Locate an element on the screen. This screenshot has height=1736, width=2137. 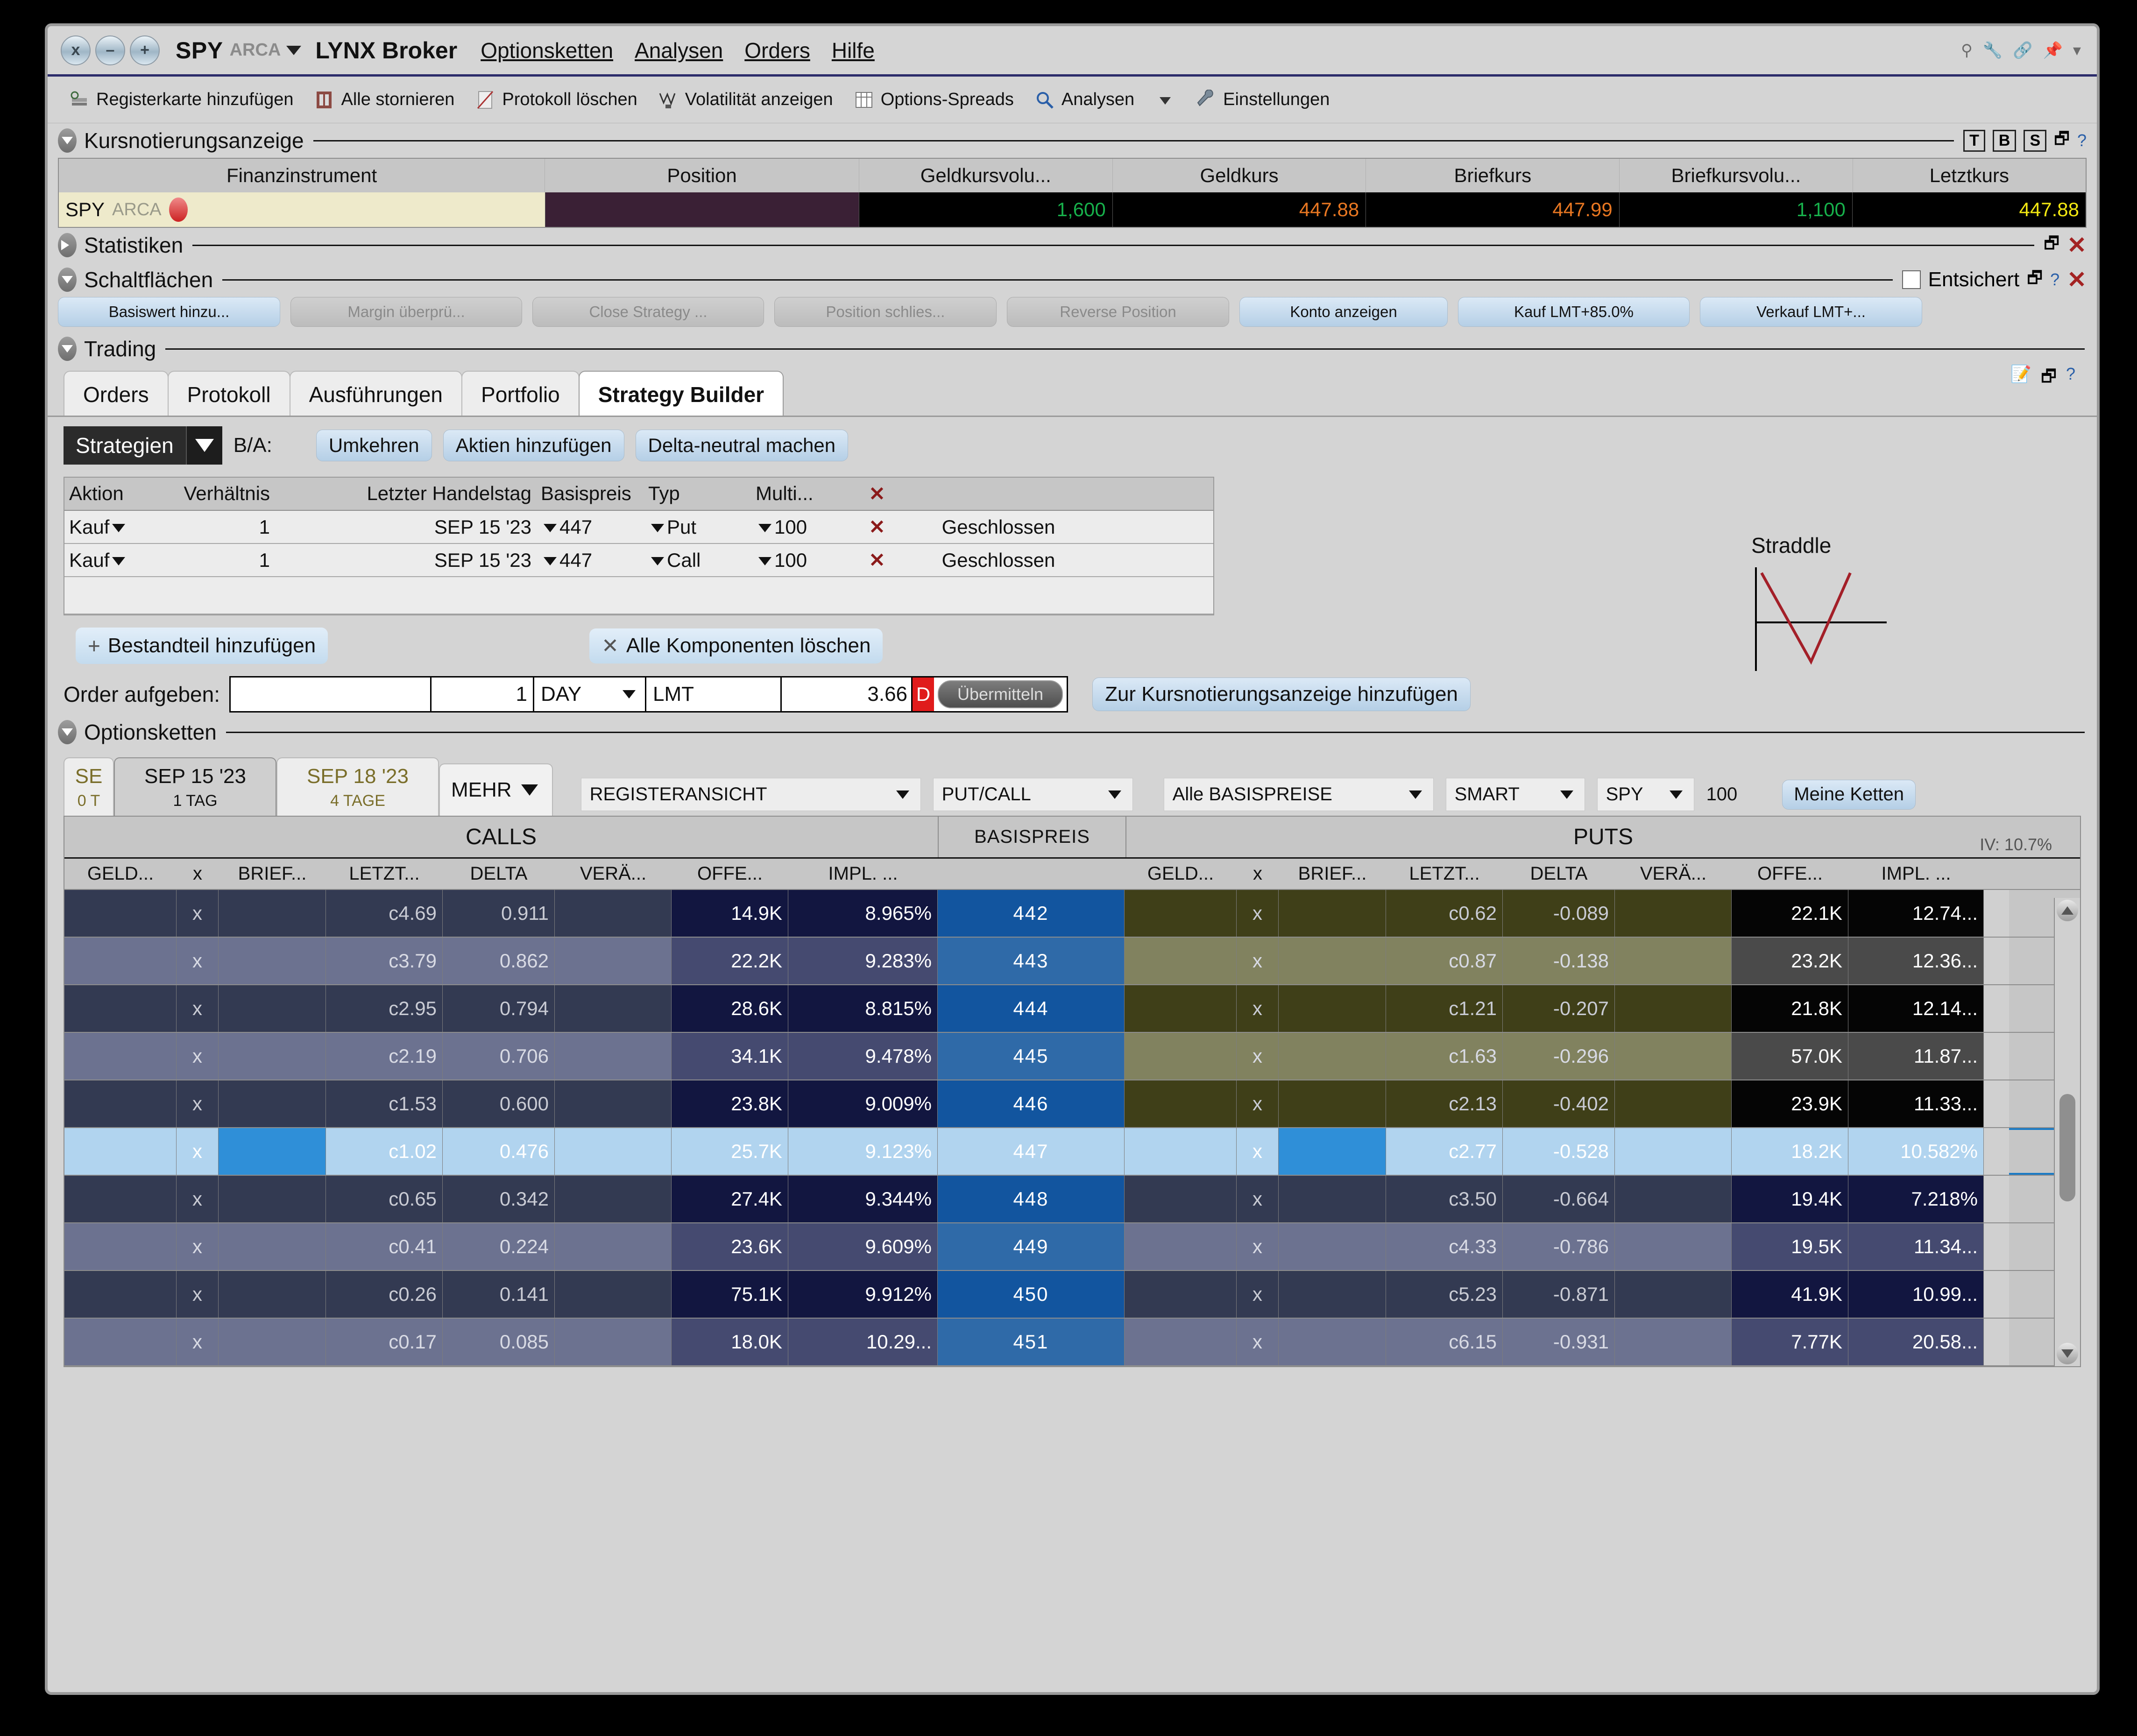
leg-type: Put is located at coordinates (702, 527).